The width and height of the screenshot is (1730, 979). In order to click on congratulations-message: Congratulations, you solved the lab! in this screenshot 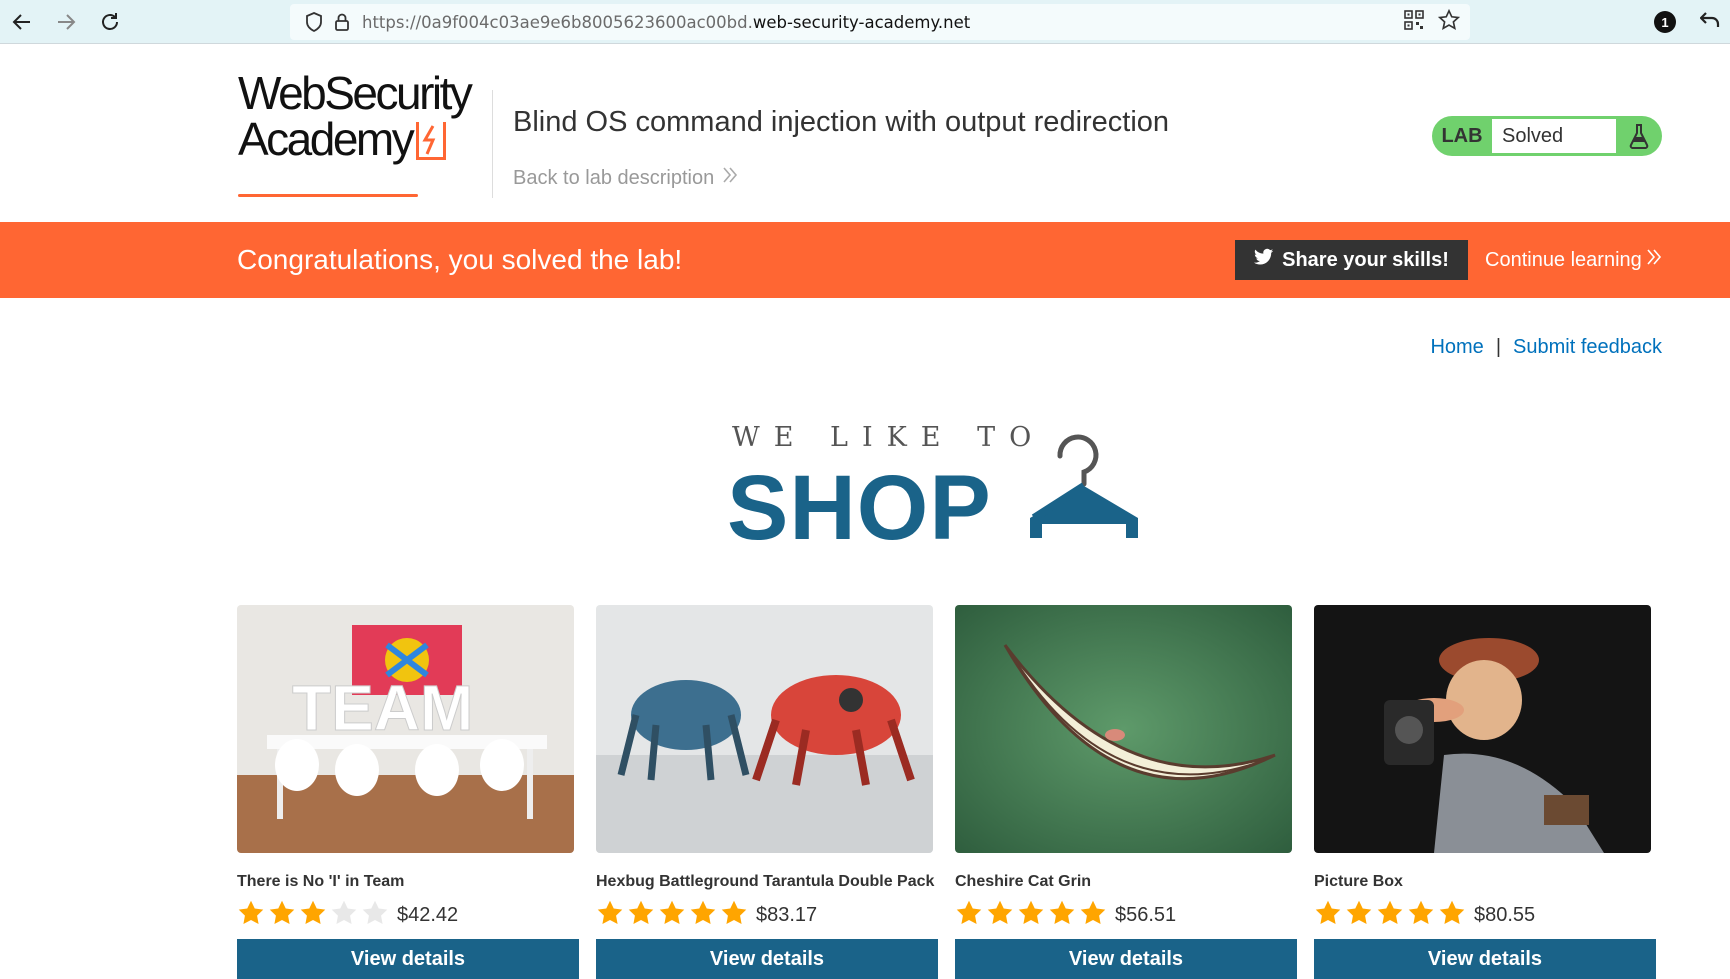, I will do `click(460, 259)`.